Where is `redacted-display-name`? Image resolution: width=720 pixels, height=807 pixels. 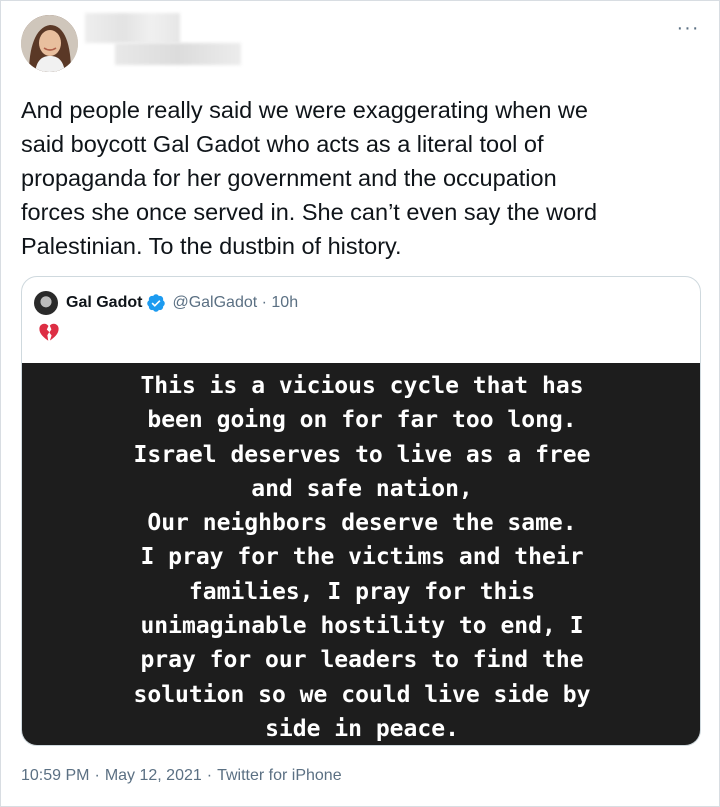
redacted-display-name is located at coordinates (132, 28).